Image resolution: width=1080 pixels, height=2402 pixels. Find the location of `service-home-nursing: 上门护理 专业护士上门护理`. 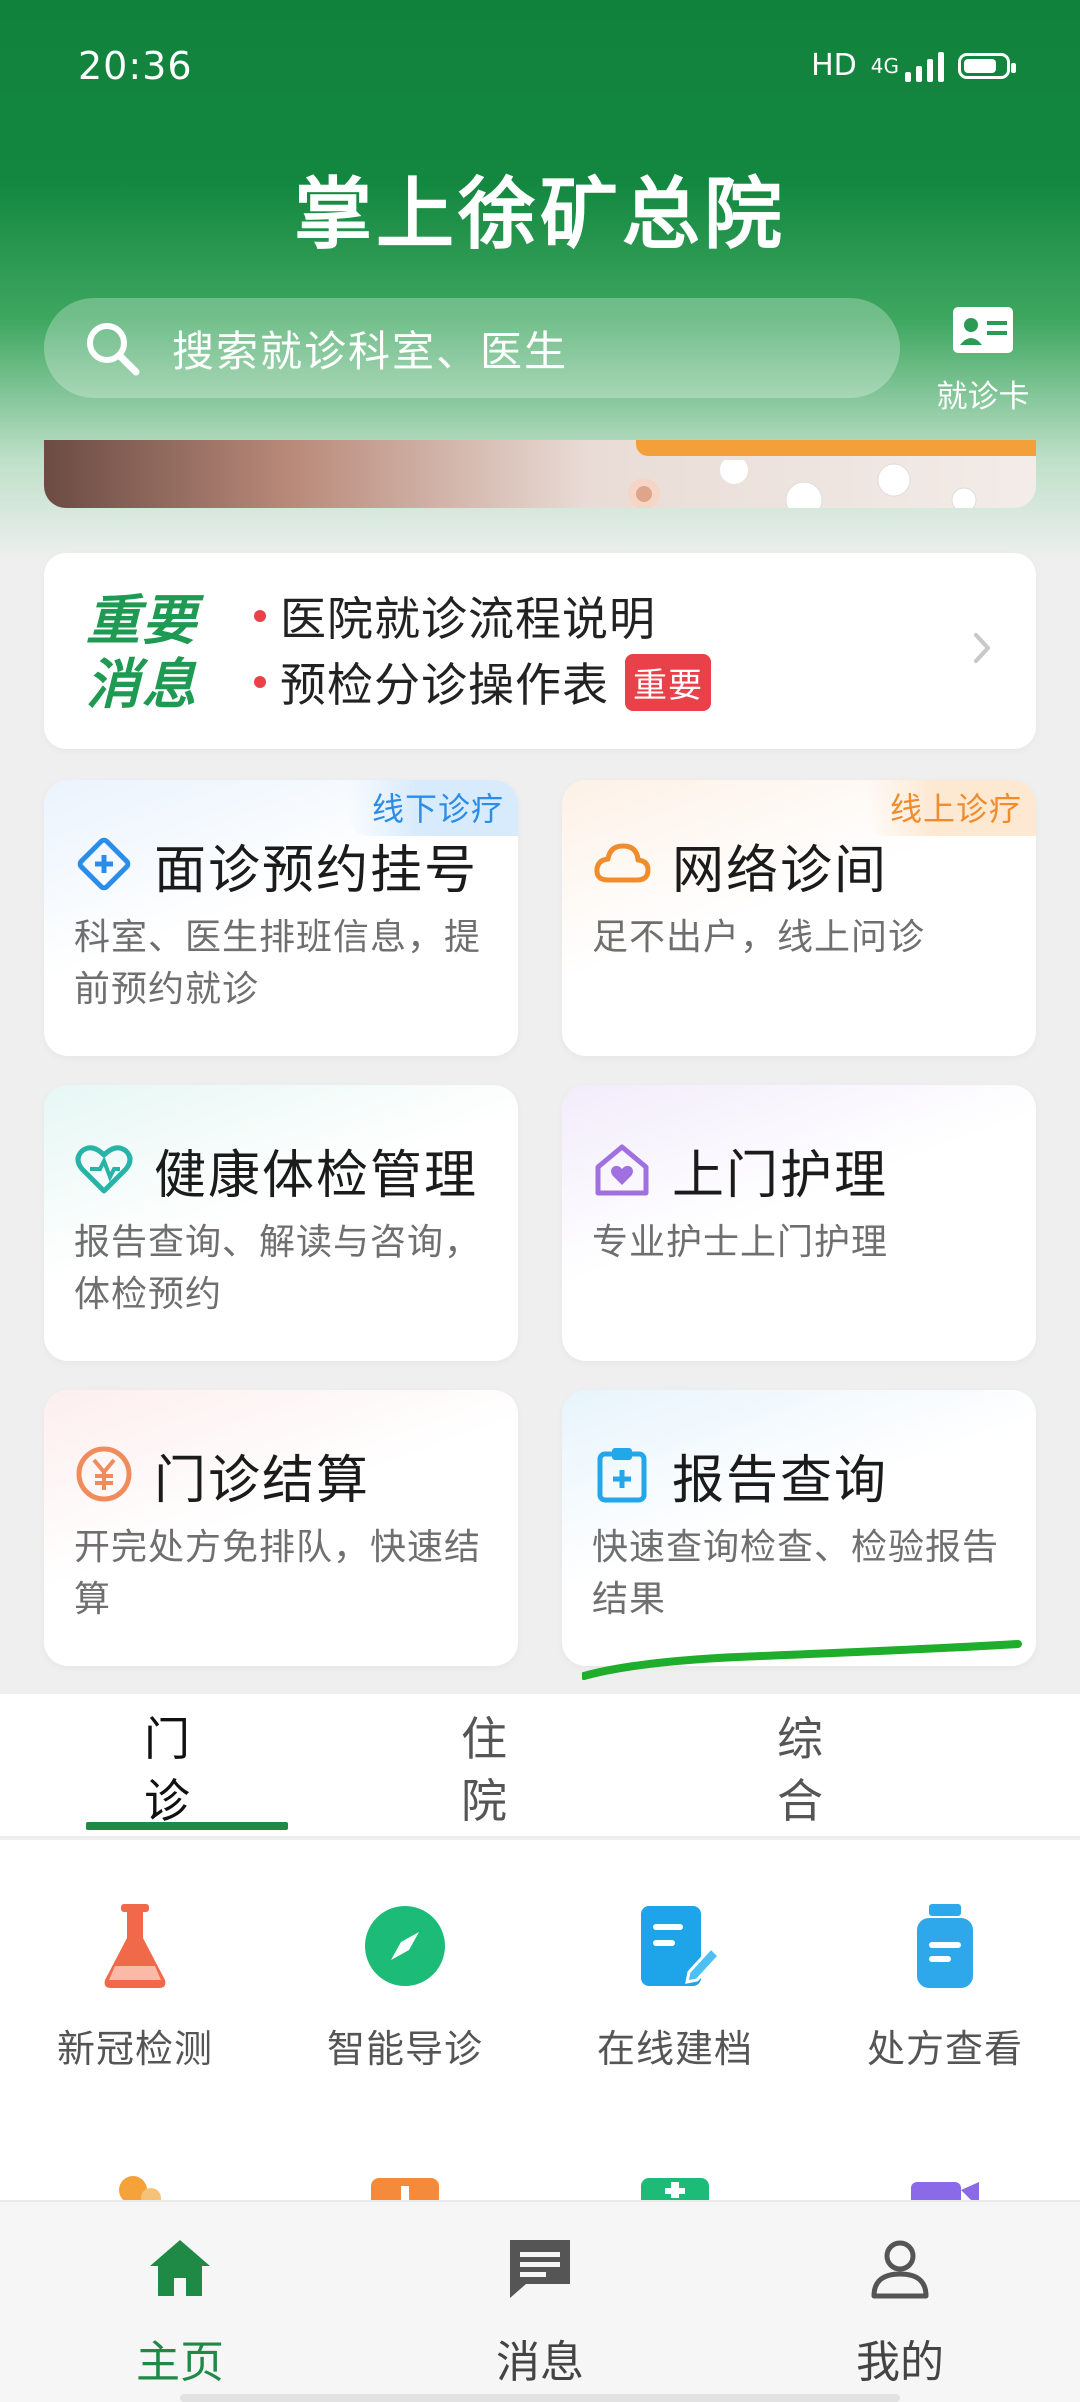

service-home-nursing: 上门护理 专业护士上门护理 is located at coordinates (799, 1223).